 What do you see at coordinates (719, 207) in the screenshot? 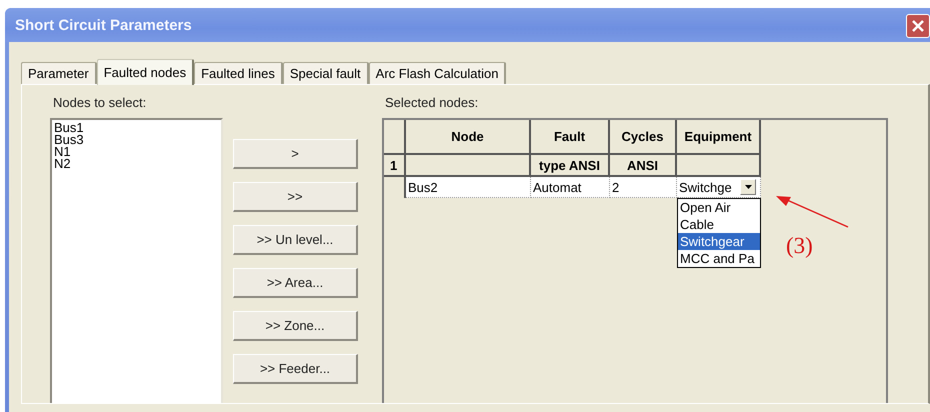
I see `dropdown-option: Open Air` at bounding box center [719, 207].